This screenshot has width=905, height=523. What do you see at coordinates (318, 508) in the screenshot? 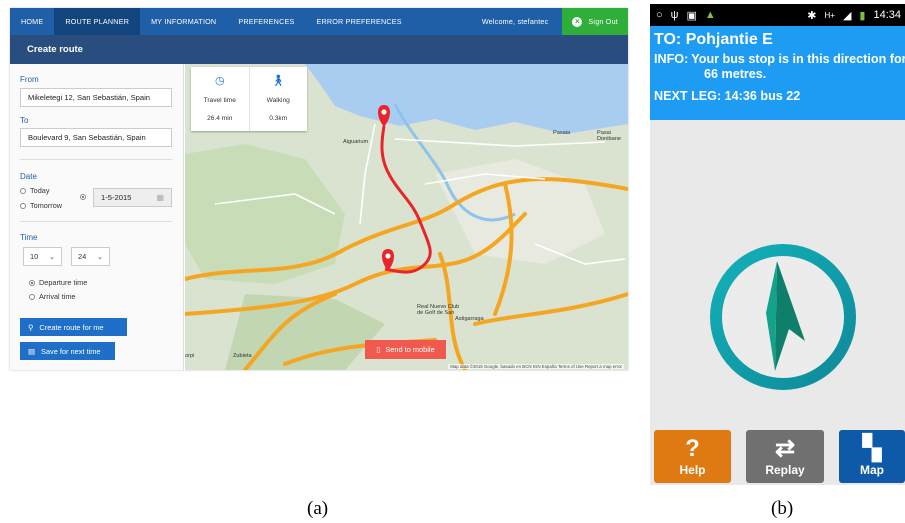
I see `caption-a: (a)` at bounding box center [318, 508].